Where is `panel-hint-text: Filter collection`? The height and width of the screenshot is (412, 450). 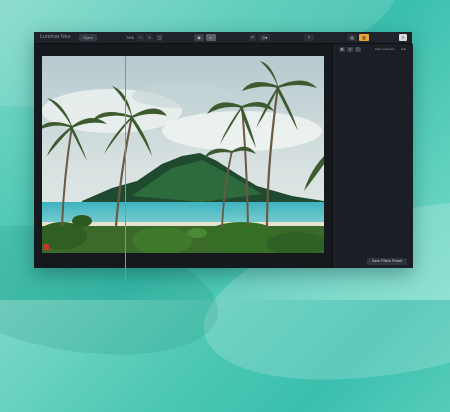
panel-hint-text: Filter collection is located at coordinates (385, 49).